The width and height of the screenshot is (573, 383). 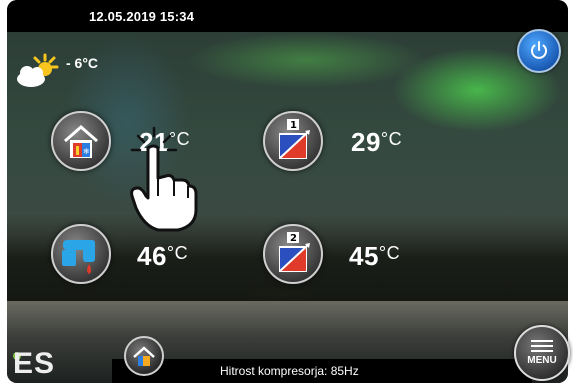 What do you see at coordinates (82, 63) in the screenshot?
I see `outside-temperature: - 6°C` at bounding box center [82, 63].